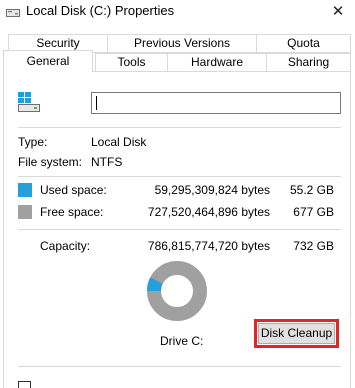  I want to click on disk-usage-donut, so click(177, 291).